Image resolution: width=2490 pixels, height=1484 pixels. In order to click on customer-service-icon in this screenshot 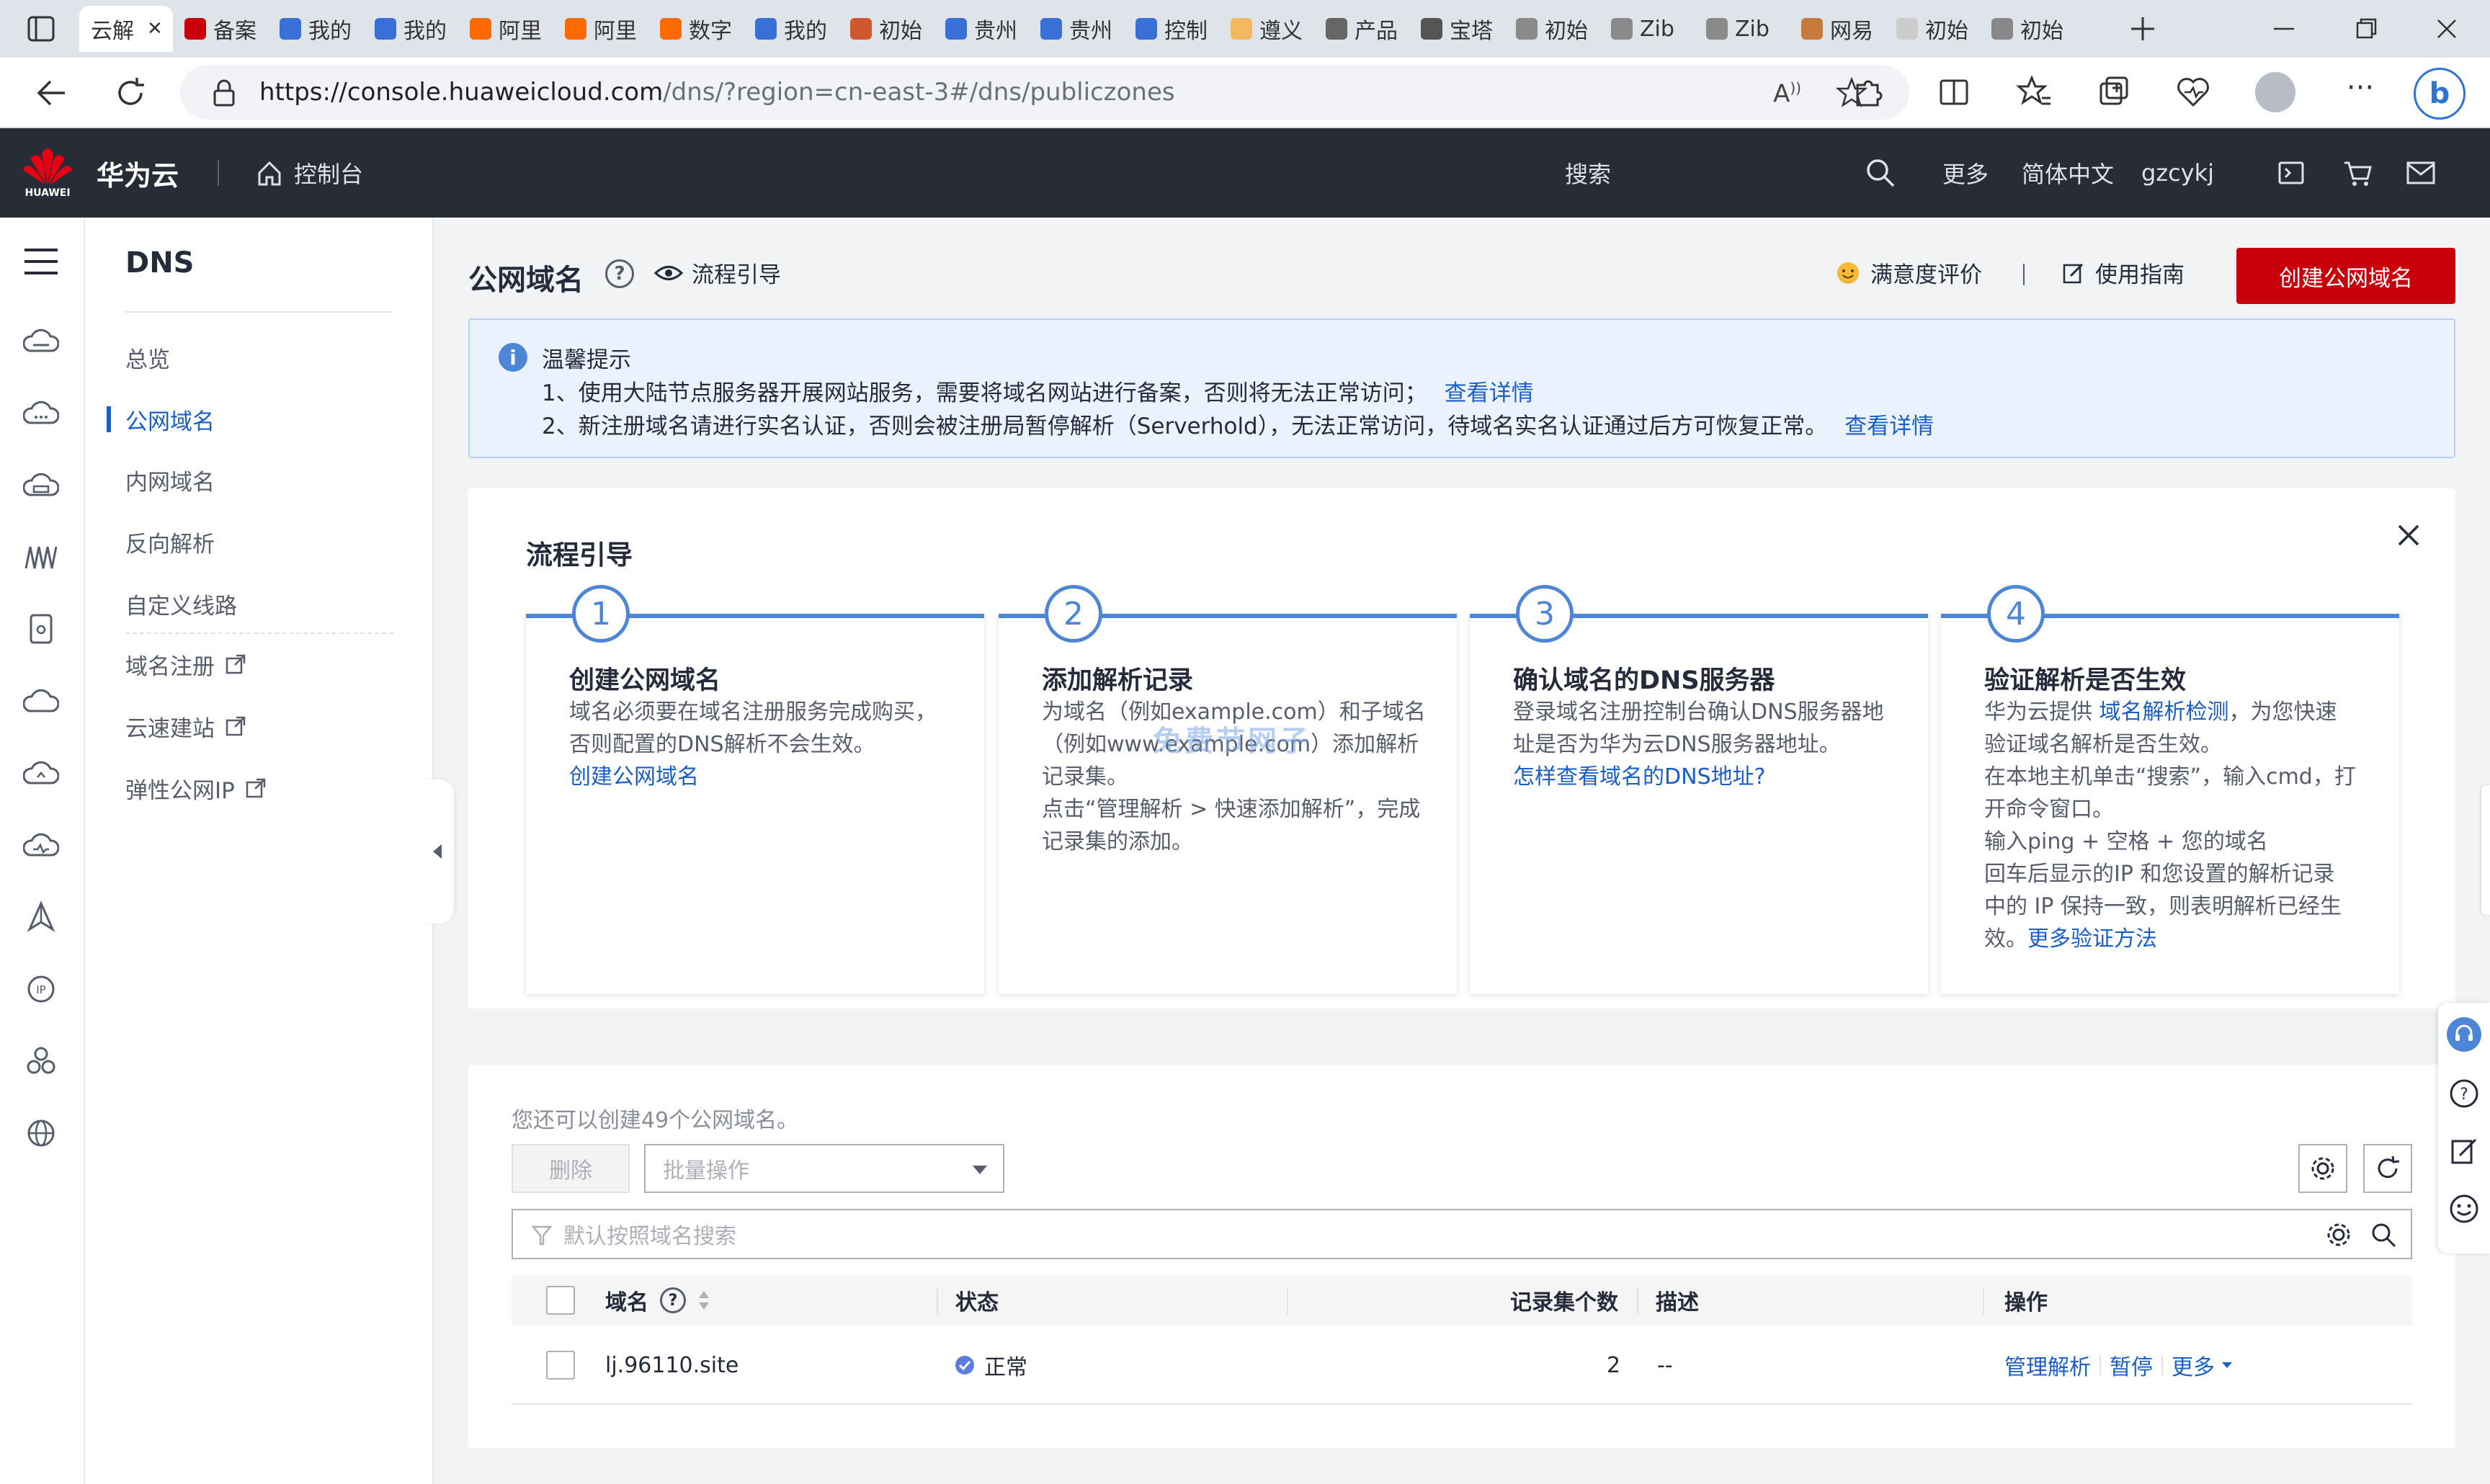, I will do `click(2464, 1034)`.